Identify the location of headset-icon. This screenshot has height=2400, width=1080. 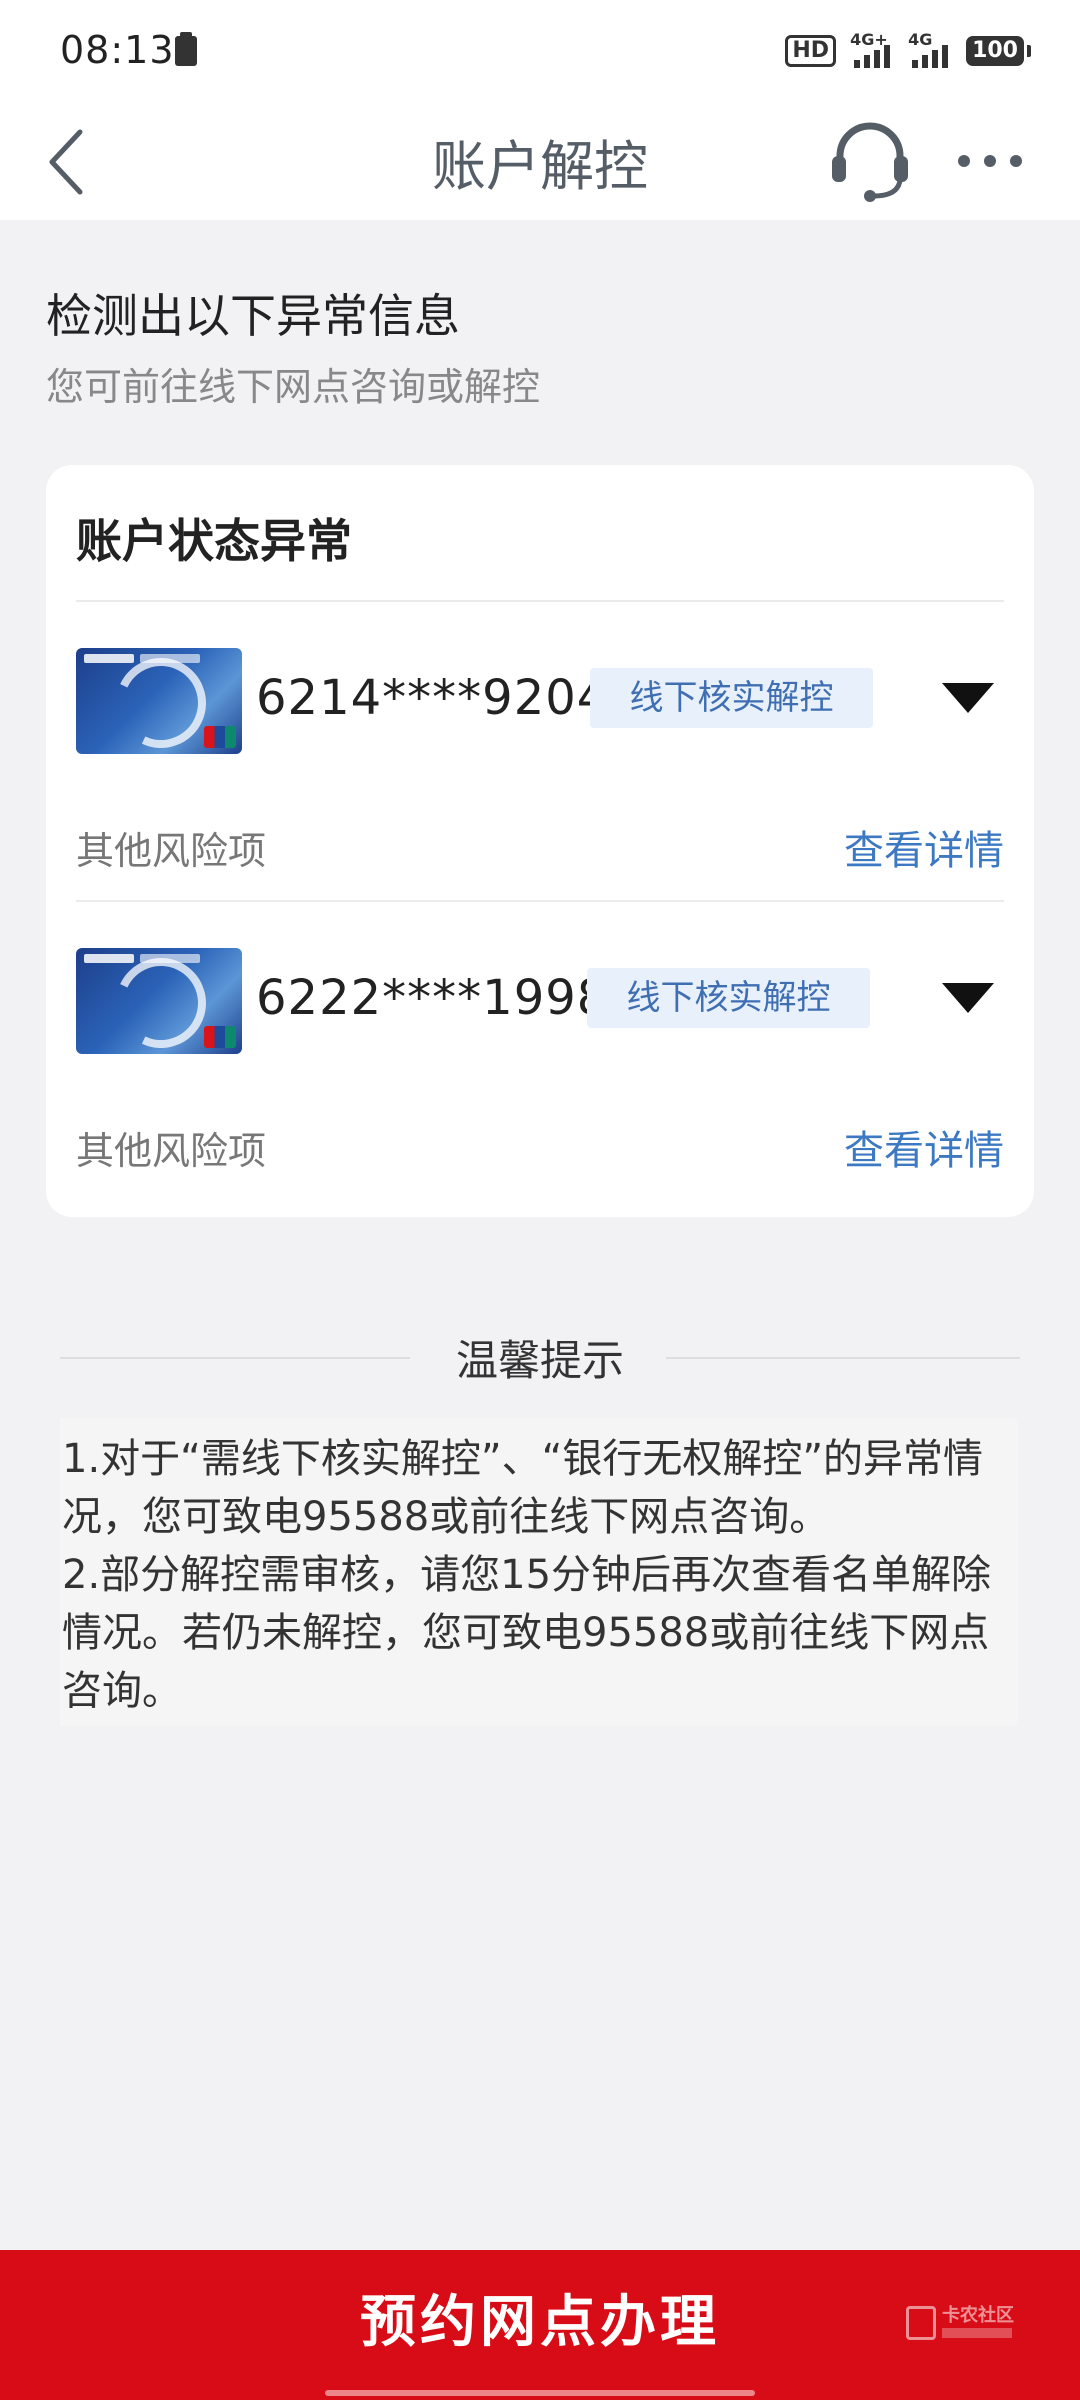
(870, 162).